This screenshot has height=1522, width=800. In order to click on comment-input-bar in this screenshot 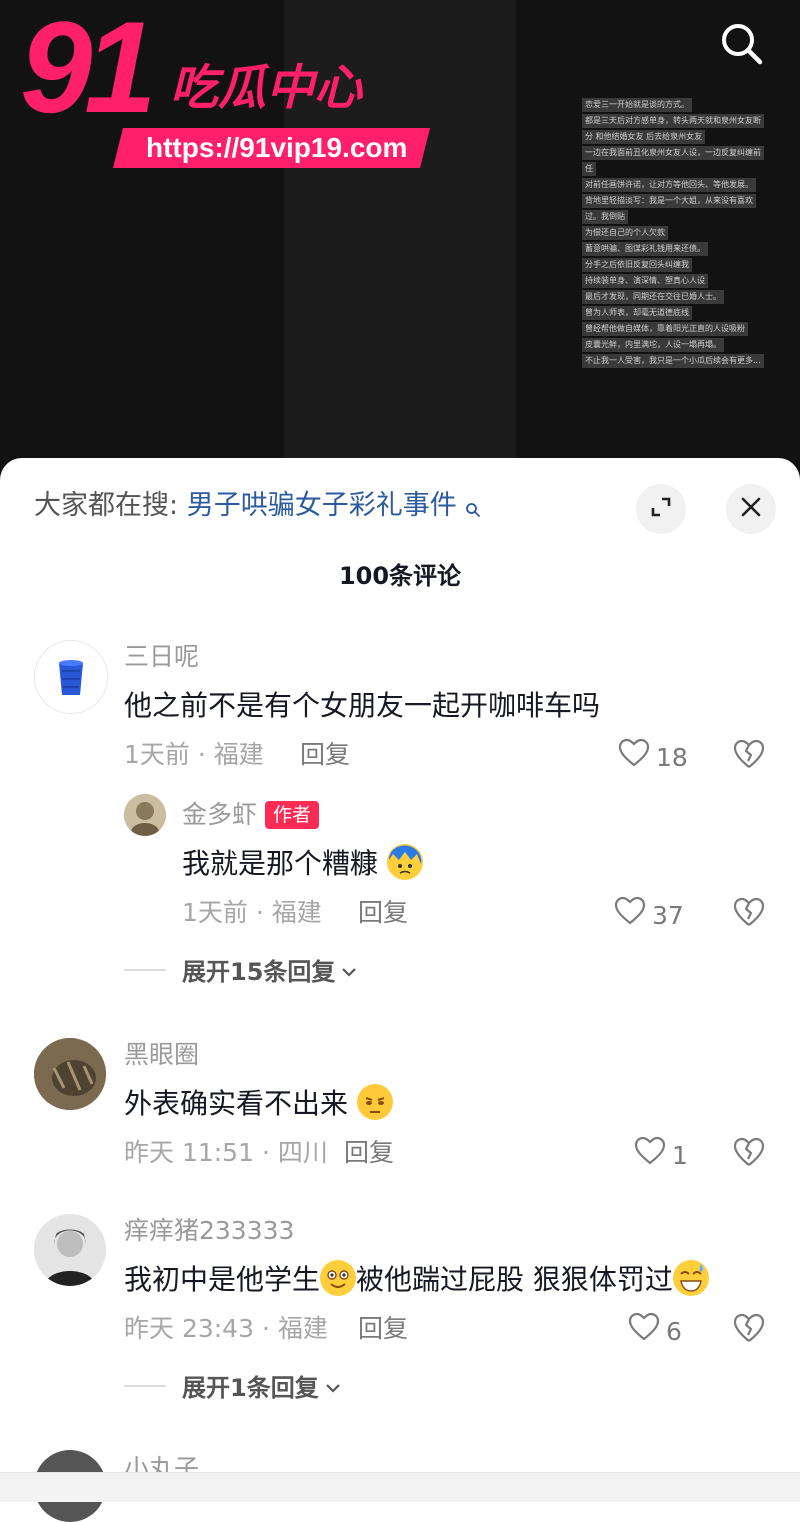, I will do `click(400, 1487)`.